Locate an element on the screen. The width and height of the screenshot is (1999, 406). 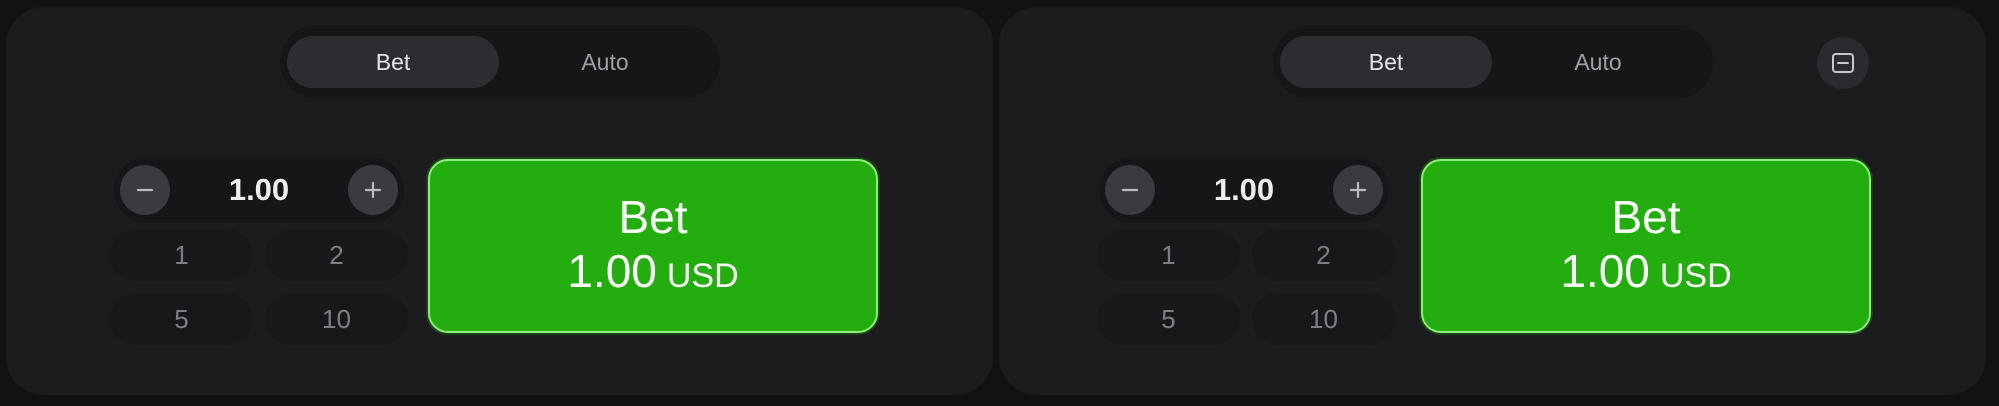
minus-square-icon is located at coordinates (1843, 63).